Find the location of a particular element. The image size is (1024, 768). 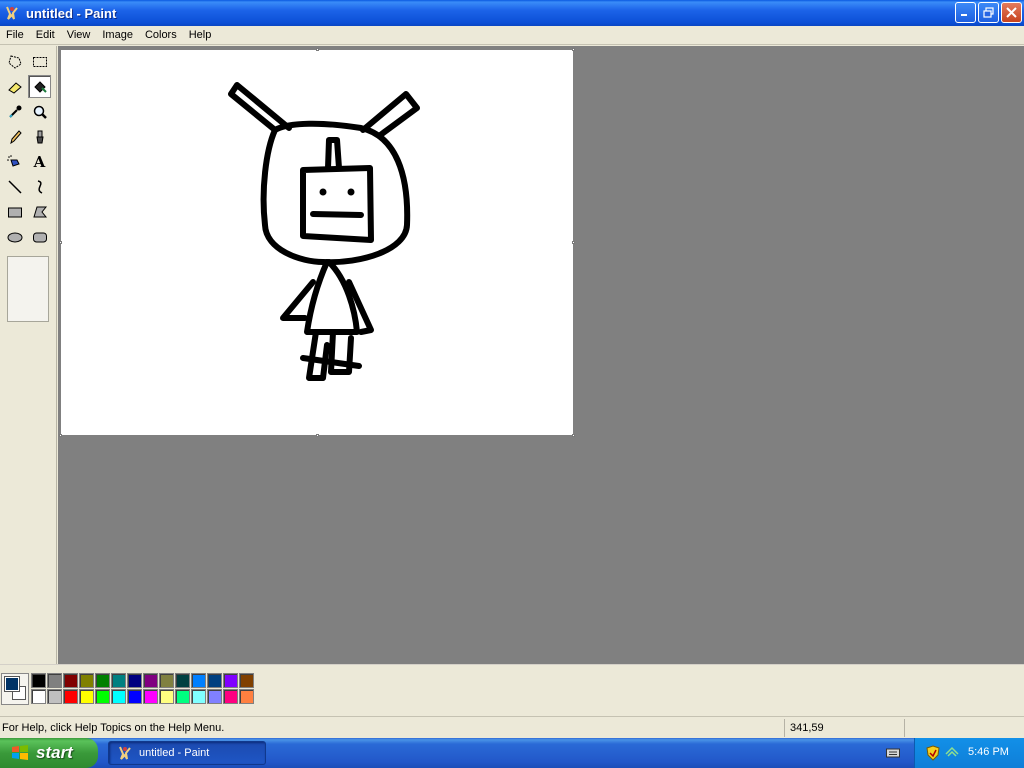

pick-color-tool is located at coordinates (14, 111).